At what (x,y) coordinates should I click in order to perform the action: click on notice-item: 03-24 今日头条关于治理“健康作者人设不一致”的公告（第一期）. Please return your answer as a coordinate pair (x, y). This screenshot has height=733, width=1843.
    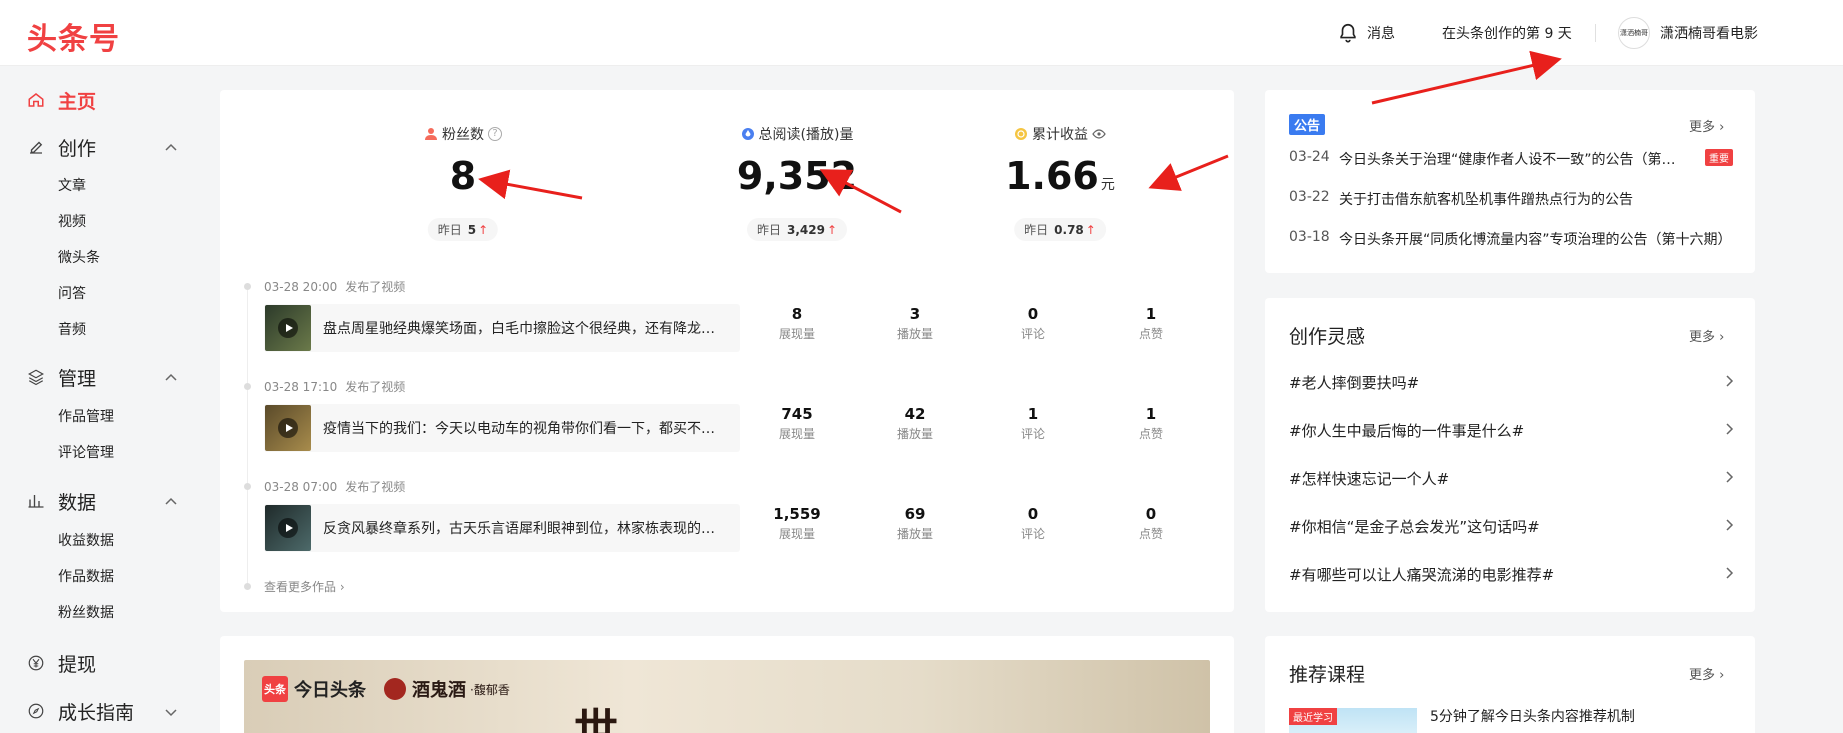
    Looking at the image, I should click on (1489, 159).